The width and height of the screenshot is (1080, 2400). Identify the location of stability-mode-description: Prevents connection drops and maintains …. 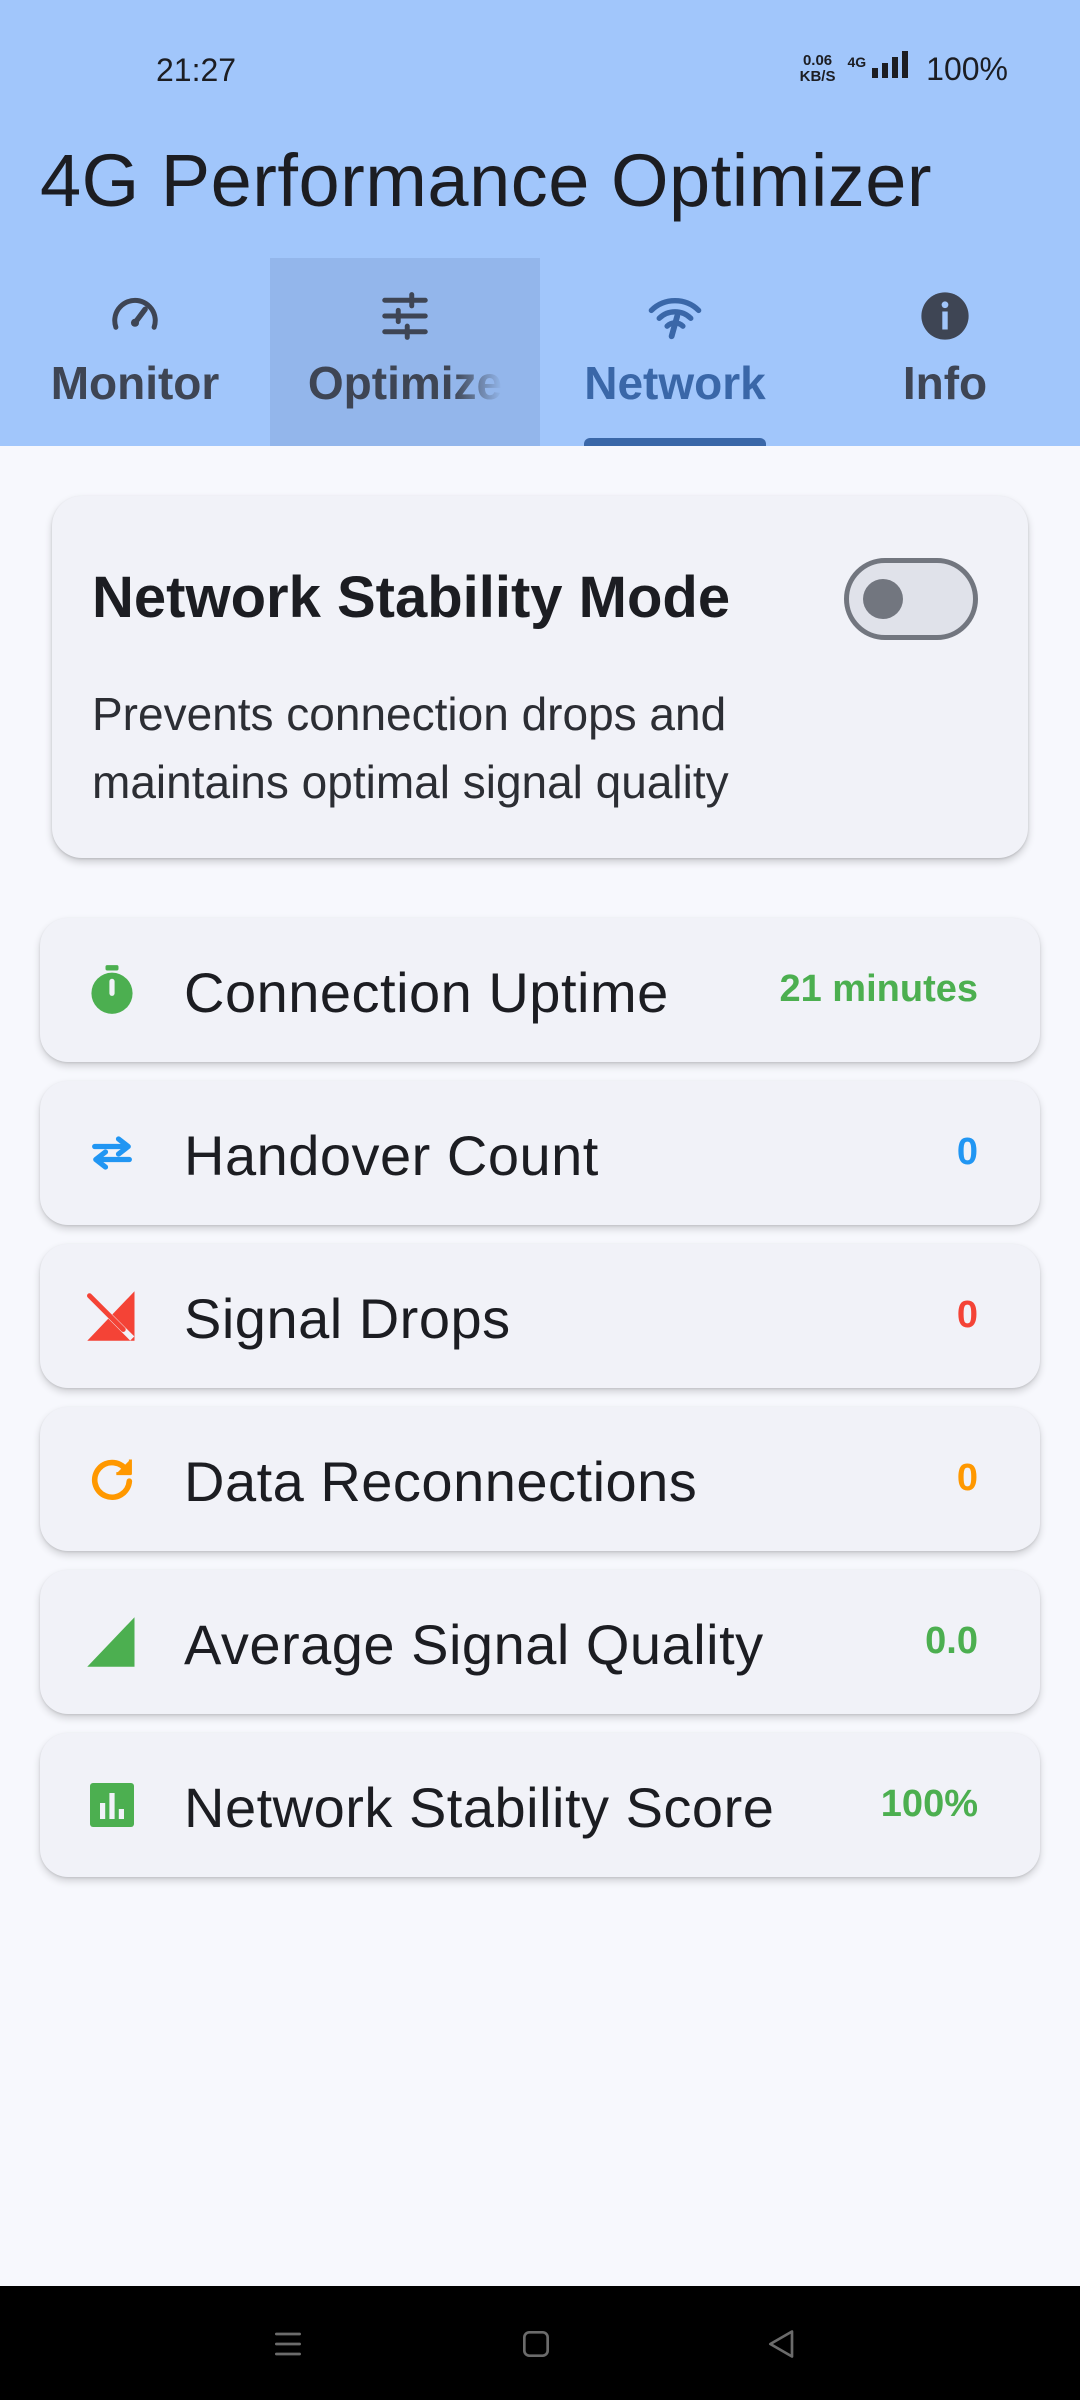
(410, 748).